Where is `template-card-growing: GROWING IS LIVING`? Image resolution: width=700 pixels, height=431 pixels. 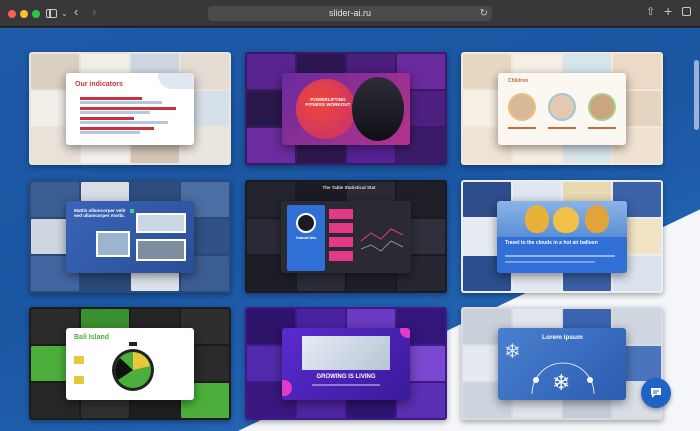
template-card-growing: GROWING IS LIVING is located at coordinates (346, 363).